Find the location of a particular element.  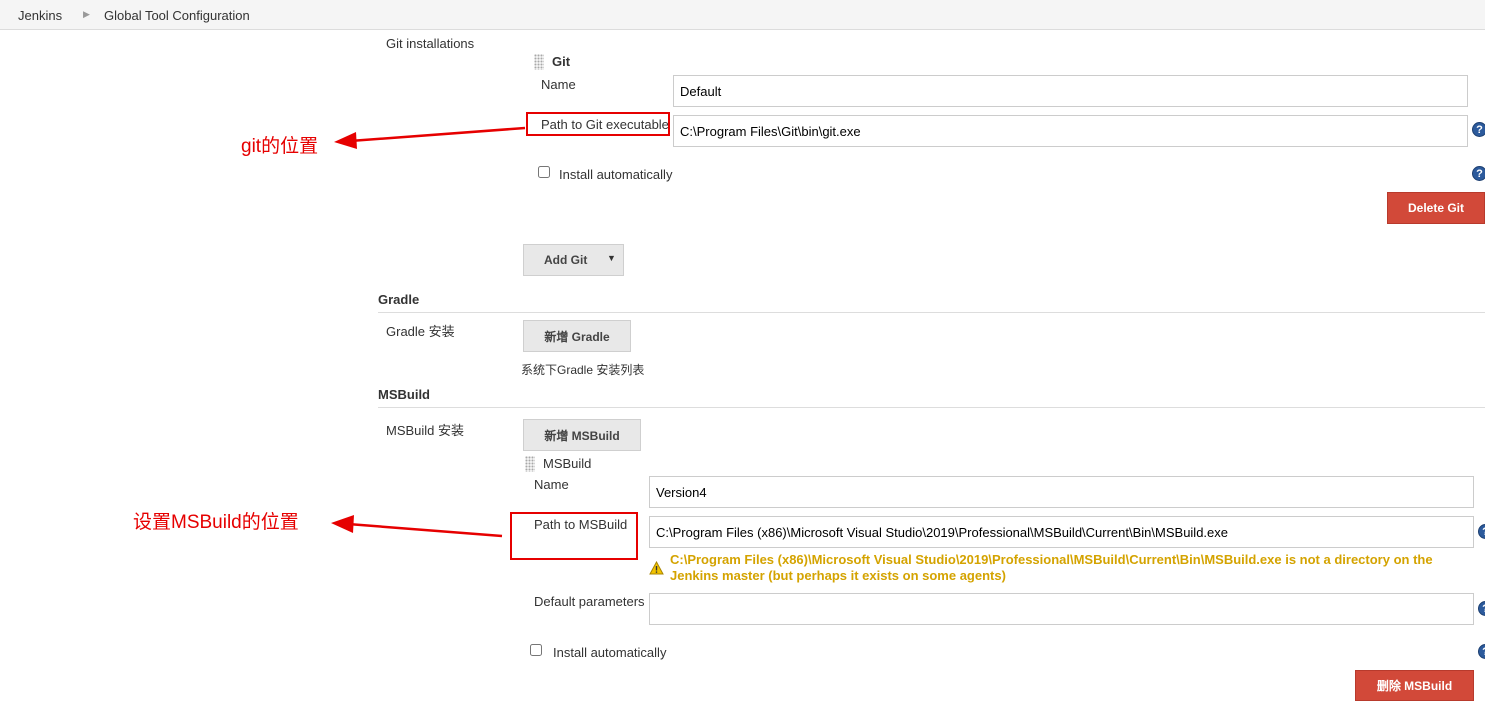

msbuild-install-auto-checkbox is located at coordinates (536, 650).